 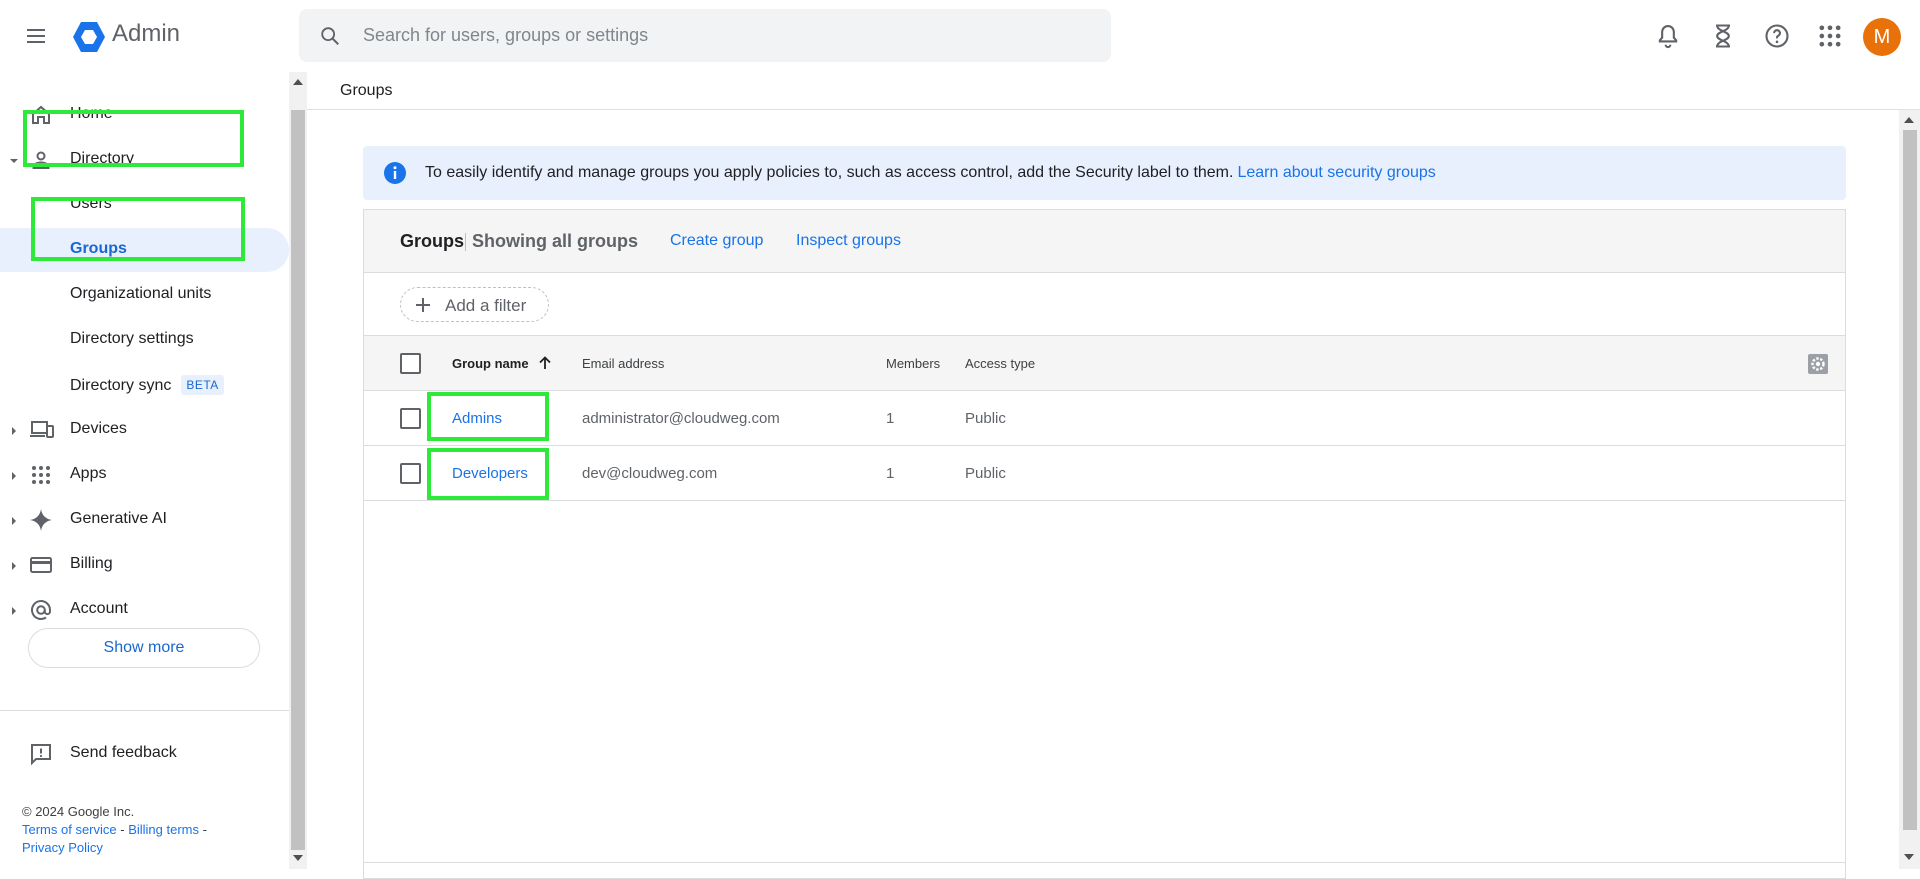 What do you see at coordinates (202, 385) in the screenshot?
I see `beta-badge: BETA` at bounding box center [202, 385].